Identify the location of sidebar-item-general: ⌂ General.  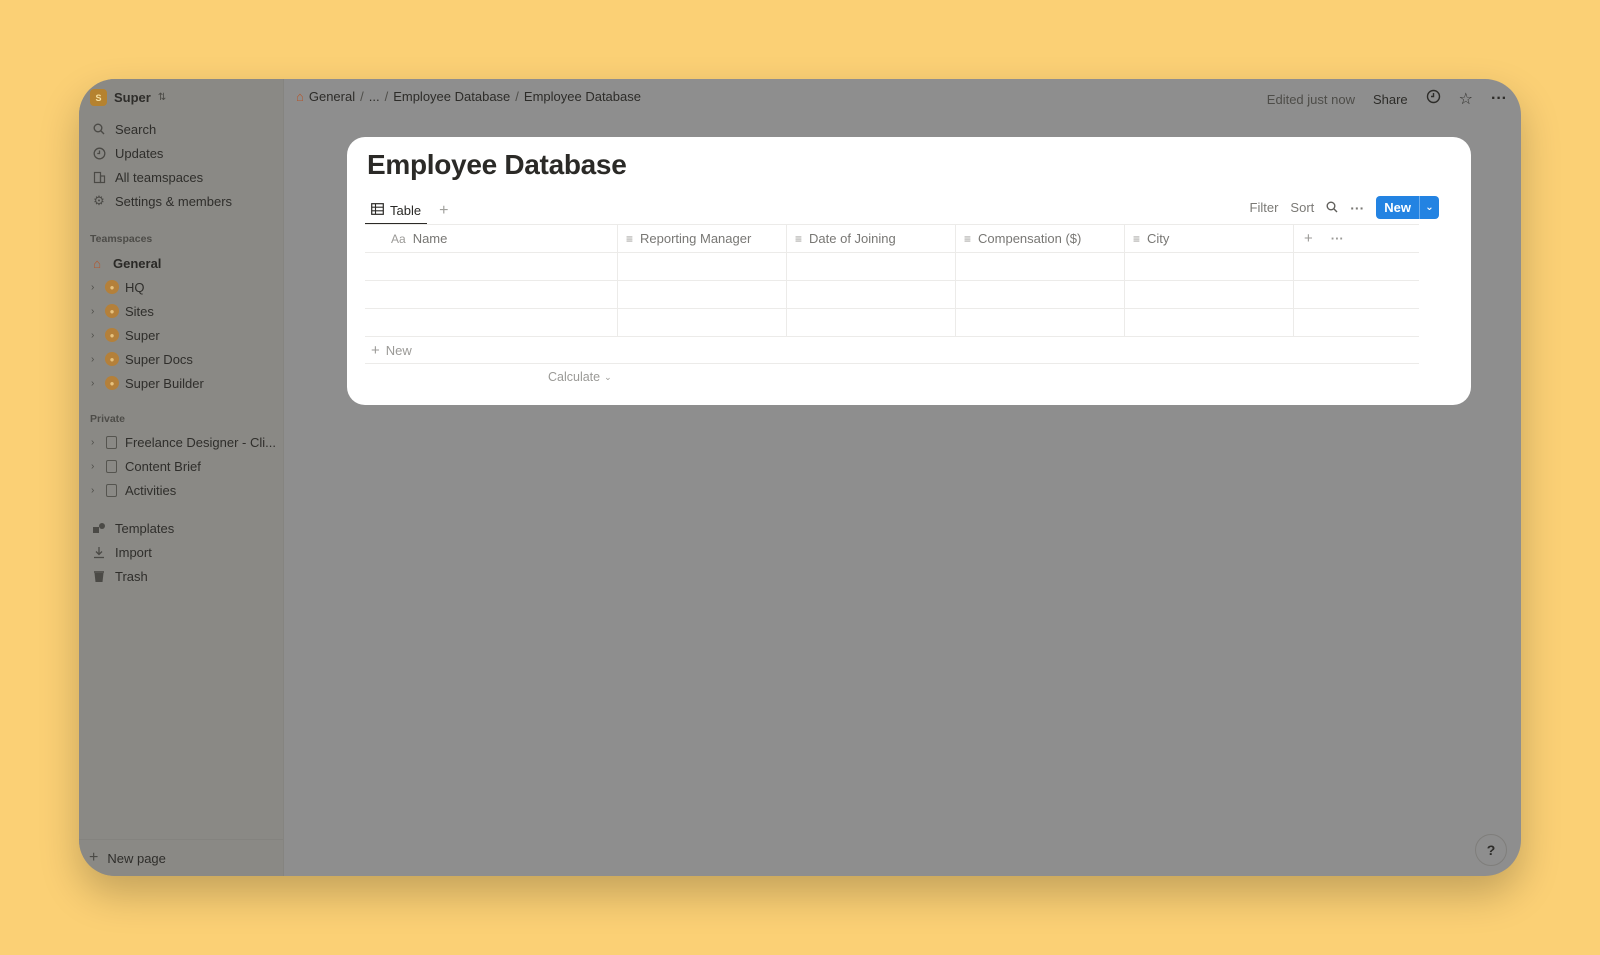
(181, 263).